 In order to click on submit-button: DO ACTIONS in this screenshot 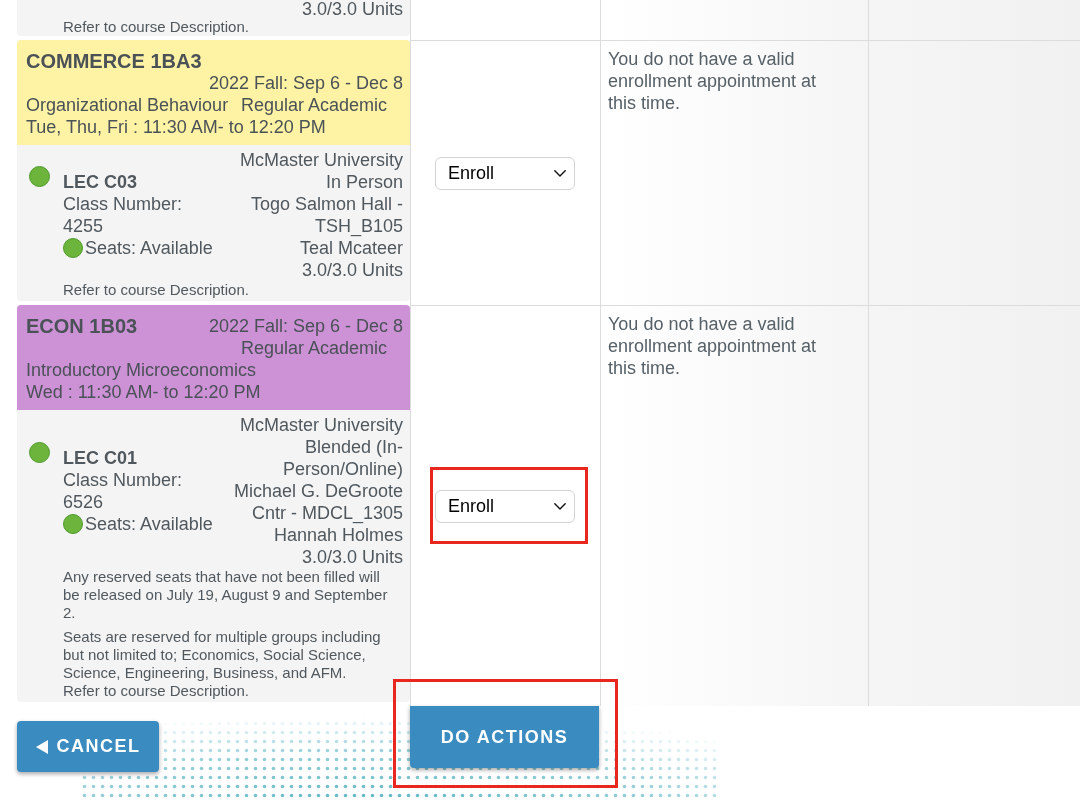, I will do `click(504, 737)`.